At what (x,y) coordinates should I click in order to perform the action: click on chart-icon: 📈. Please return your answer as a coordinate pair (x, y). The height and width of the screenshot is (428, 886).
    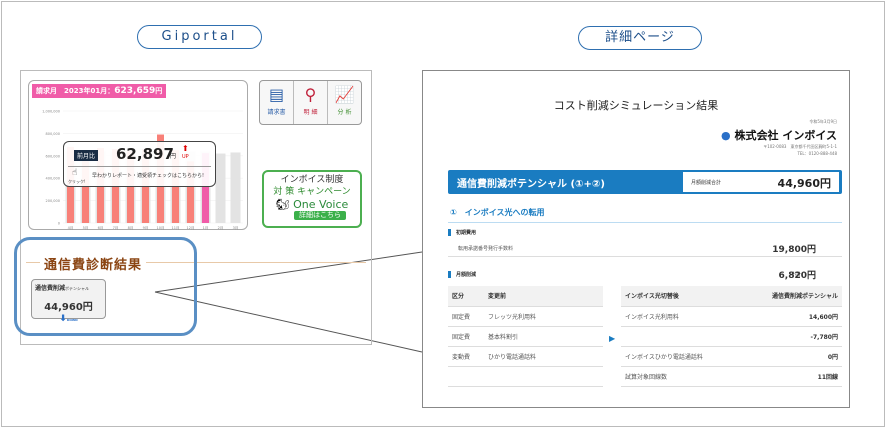
    Looking at the image, I should click on (344, 94).